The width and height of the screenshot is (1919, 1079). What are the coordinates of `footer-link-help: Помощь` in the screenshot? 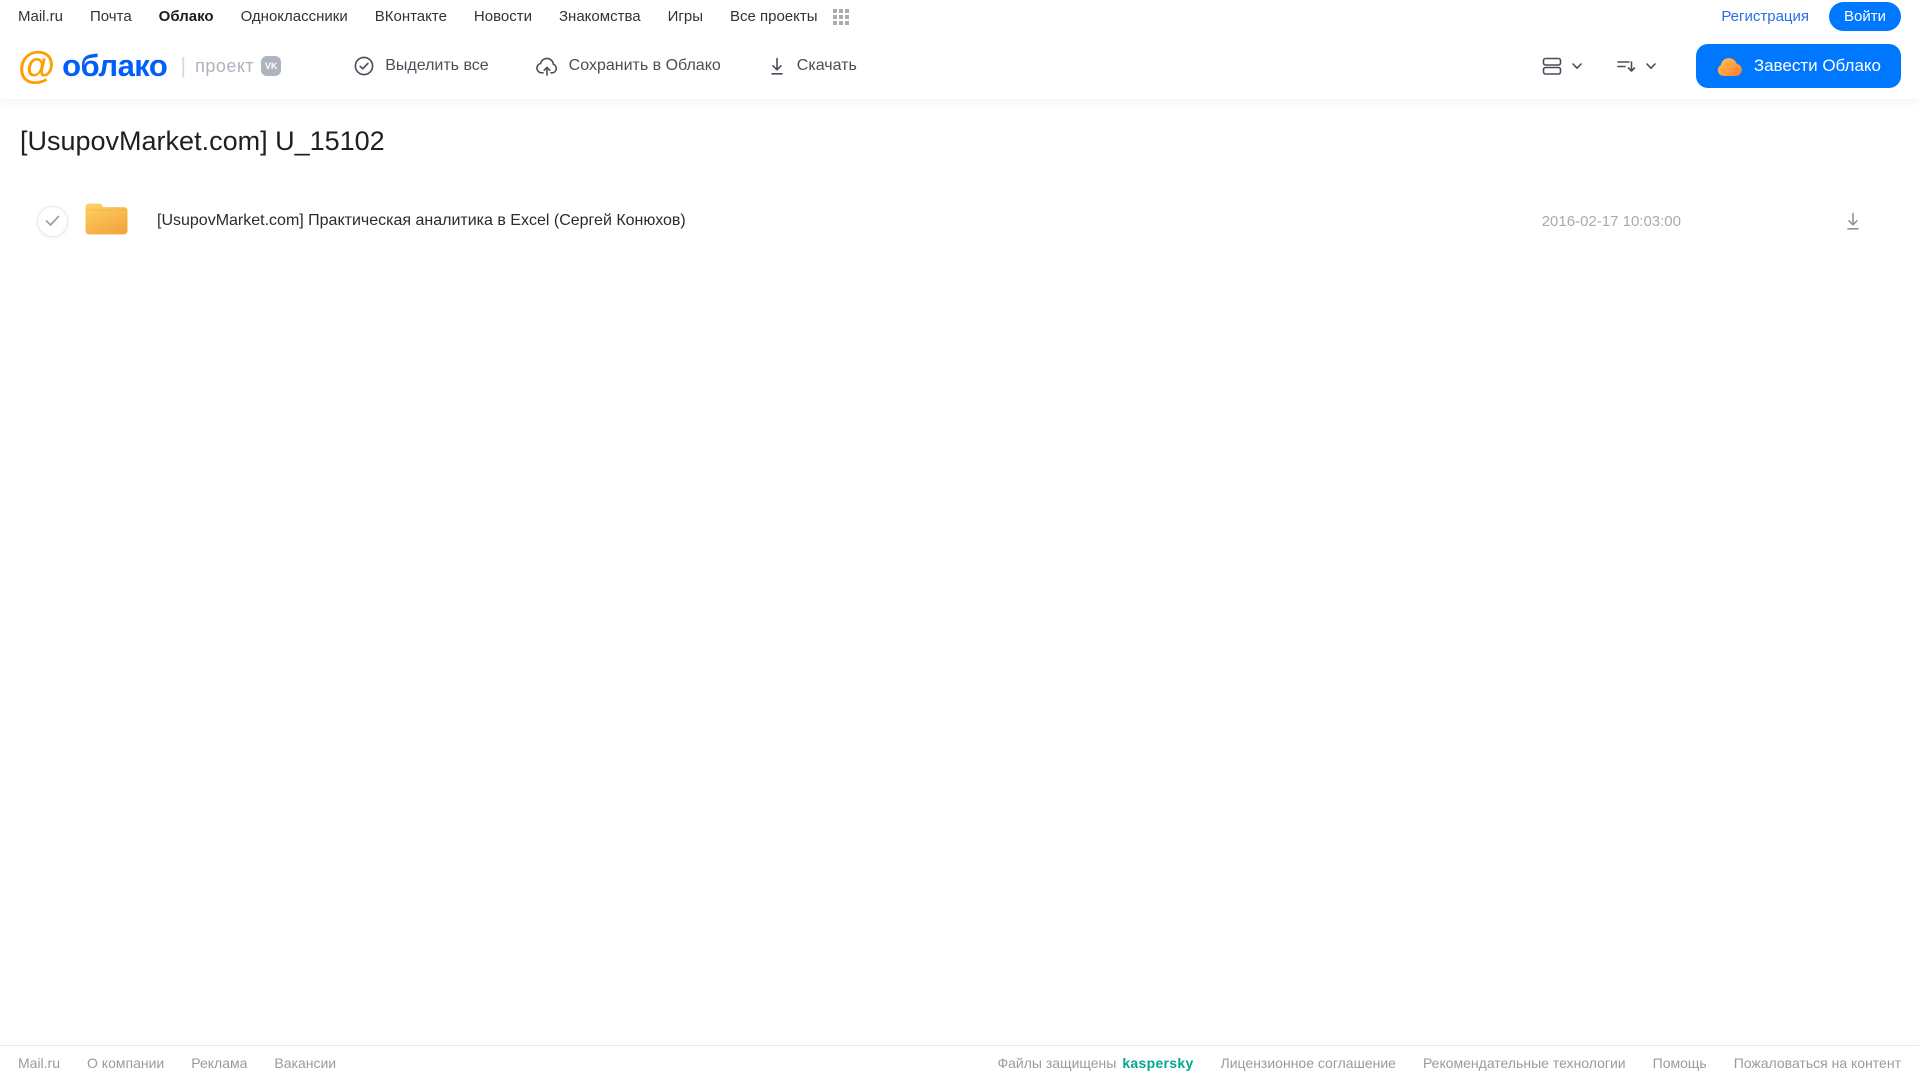 It's located at (1680, 1063).